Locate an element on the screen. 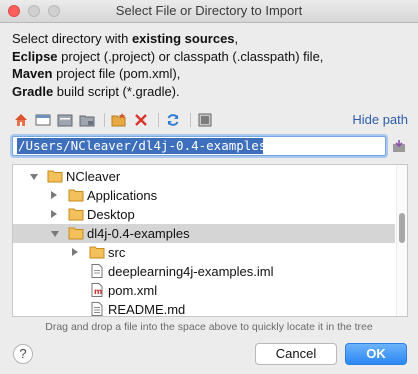 The image size is (418, 374). maven-file-icon: m is located at coordinates (97, 290).